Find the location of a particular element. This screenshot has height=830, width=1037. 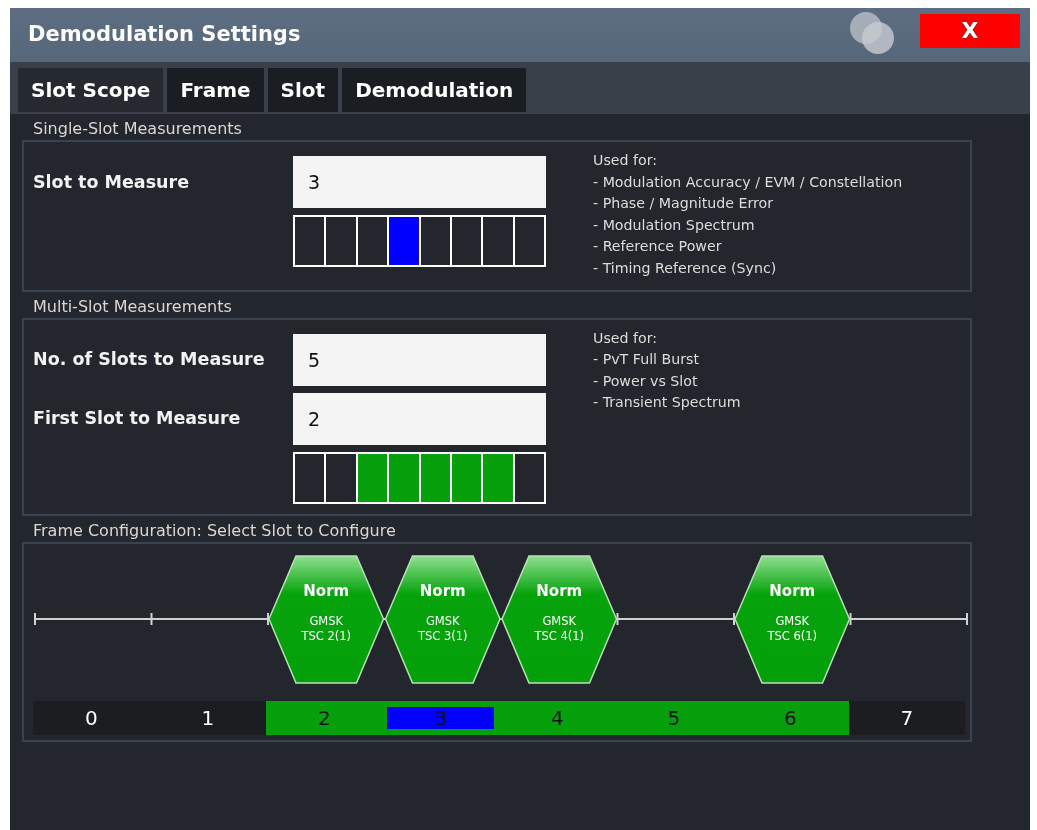

section-heading: Frame Configuration: Select Slot to Configure is located at coordinates (215, 530).